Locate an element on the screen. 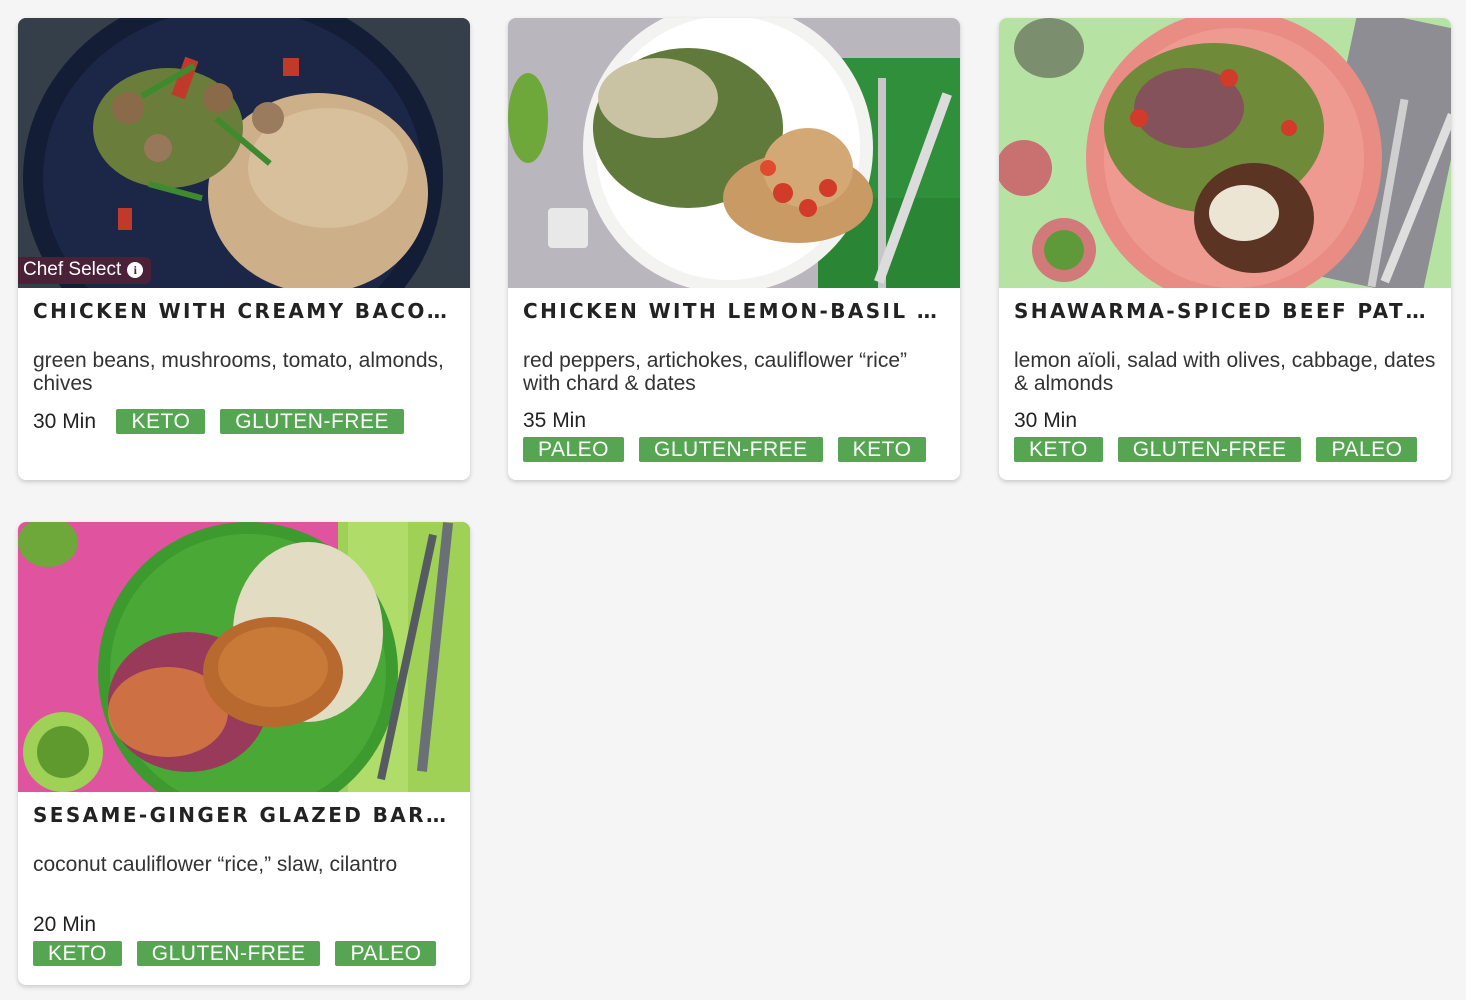 This screenshot has width=1466, height=1000. meal-photo: Chef Select i is located at coordinates (244, 153).